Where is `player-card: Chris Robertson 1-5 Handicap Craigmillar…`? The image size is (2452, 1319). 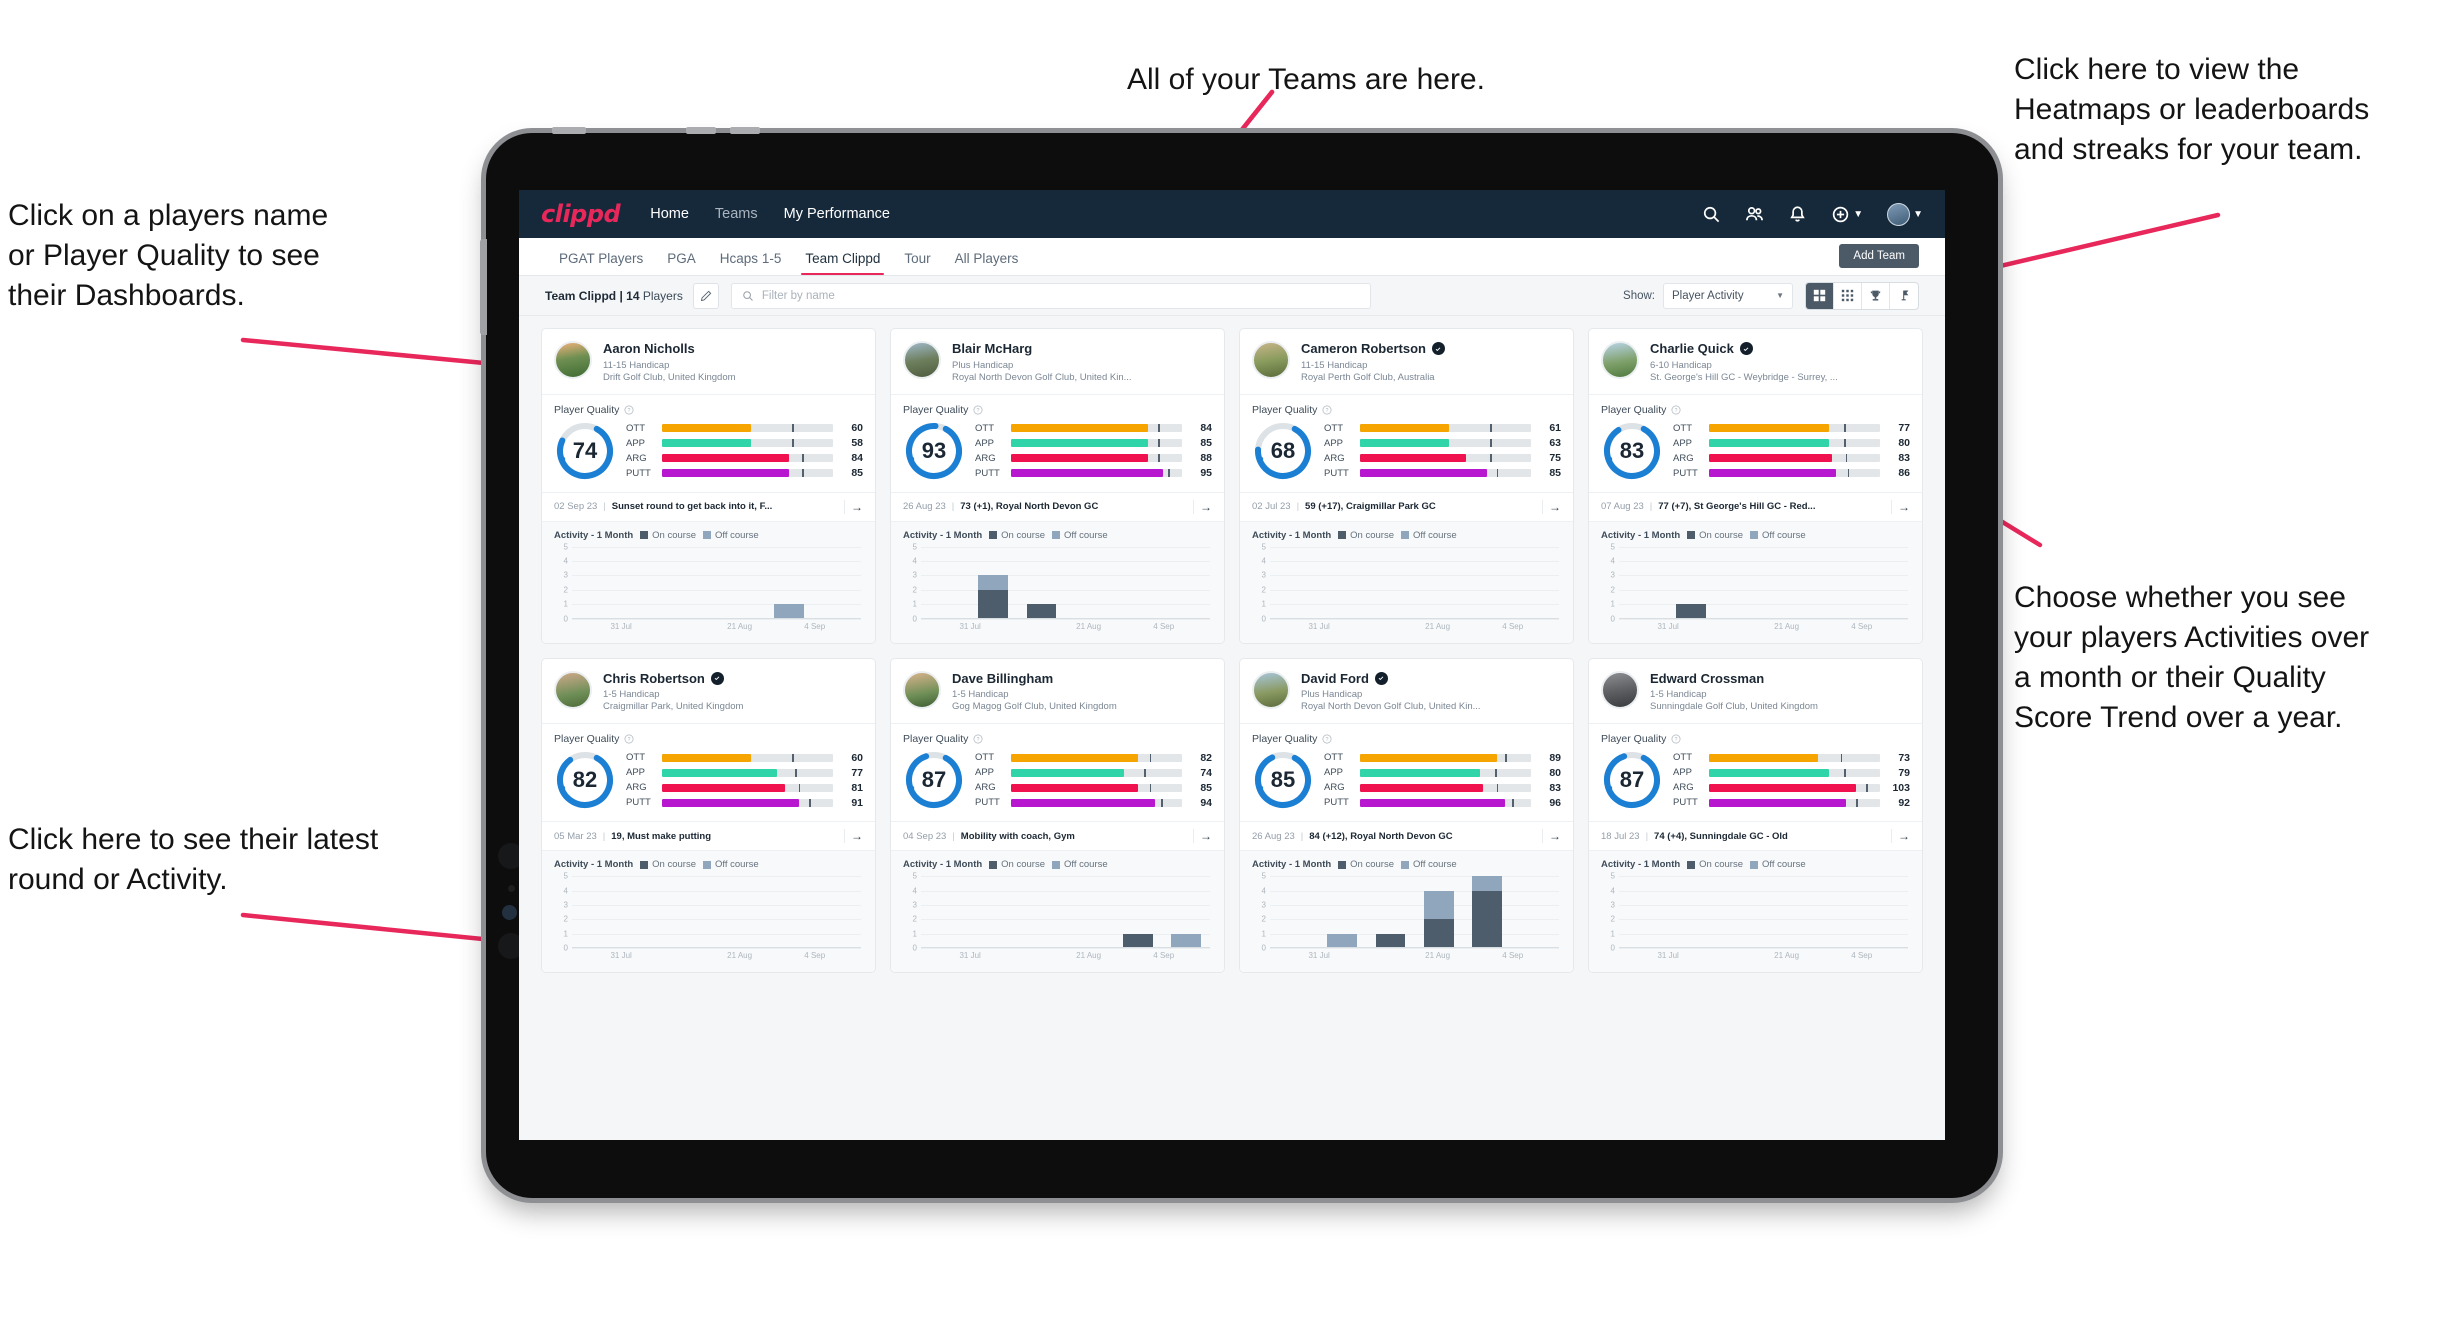
player-card: Chris Robertson 1-5 Handicap Craigmillar… is located at coordinates (708, 815).